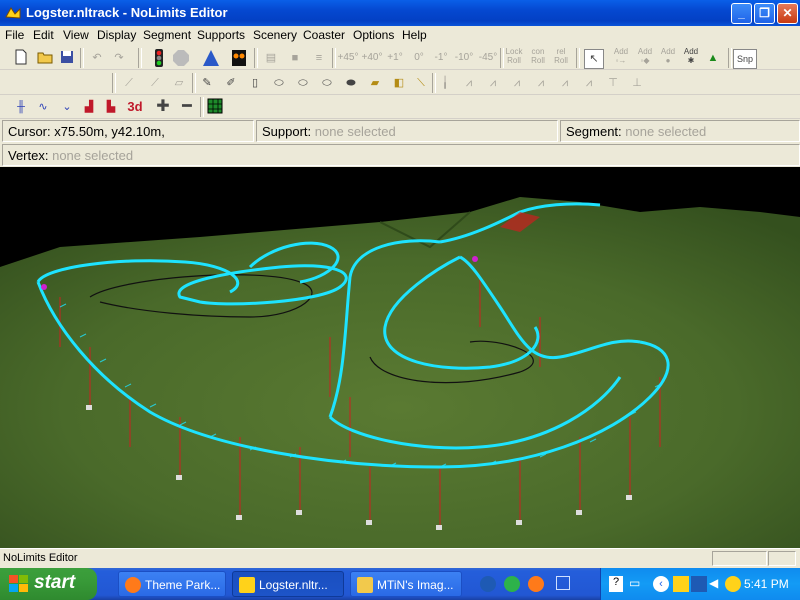 This screenshot has height=600, width=800. I want to click on lock-roll-button: Lock Roll, so click(514, 56).